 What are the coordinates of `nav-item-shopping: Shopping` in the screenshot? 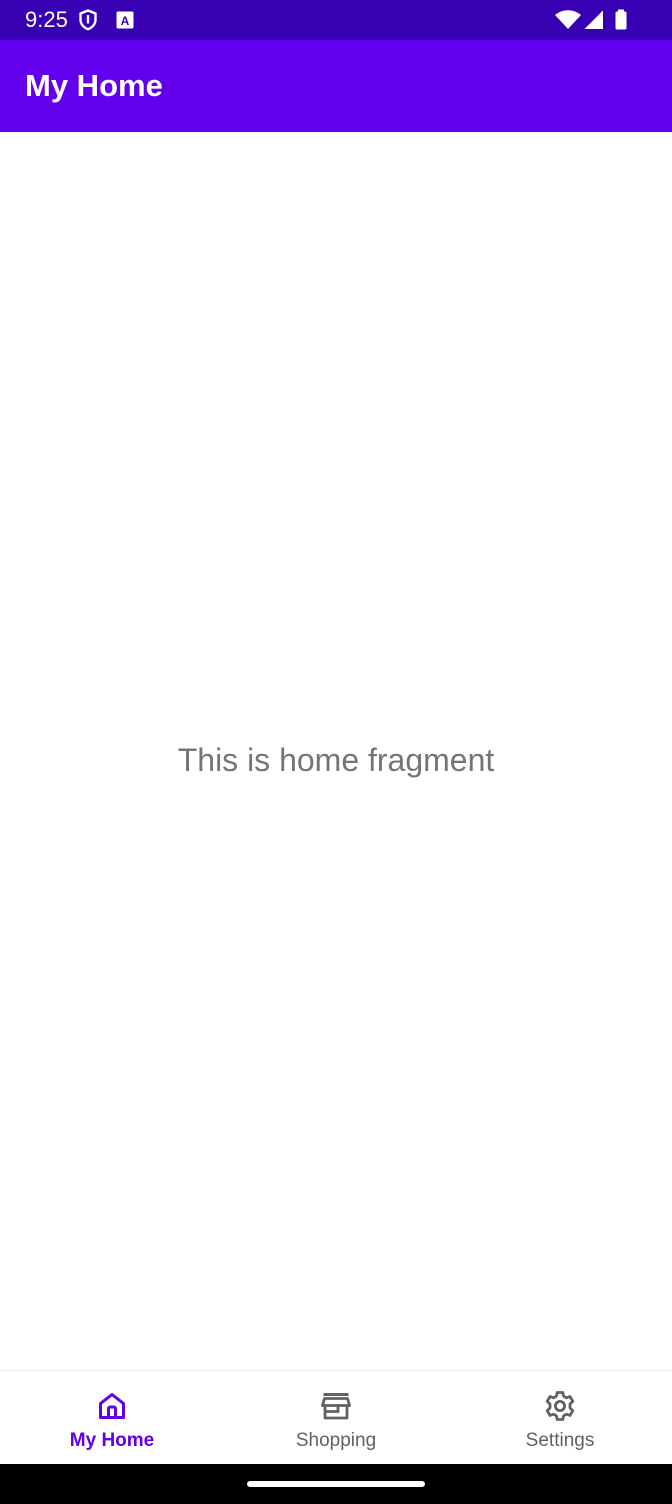 It's located at (336, 1418).